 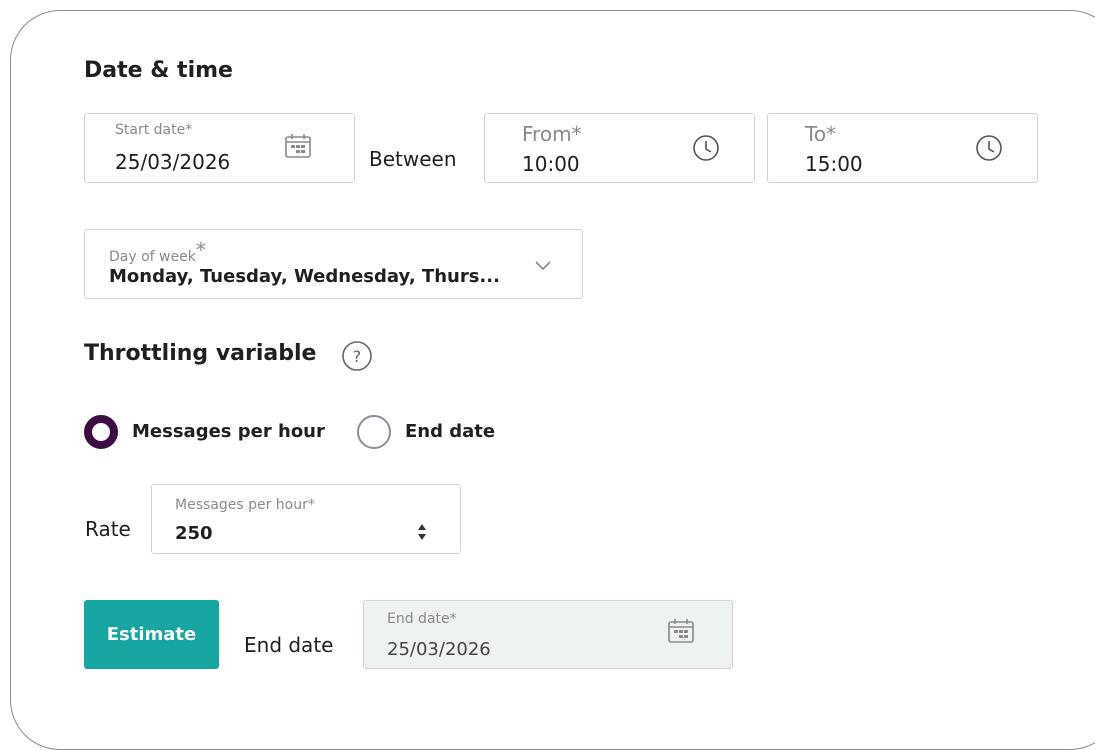 I want to click on start-date-value: 25/03/2026, so click(x=173, y=162).